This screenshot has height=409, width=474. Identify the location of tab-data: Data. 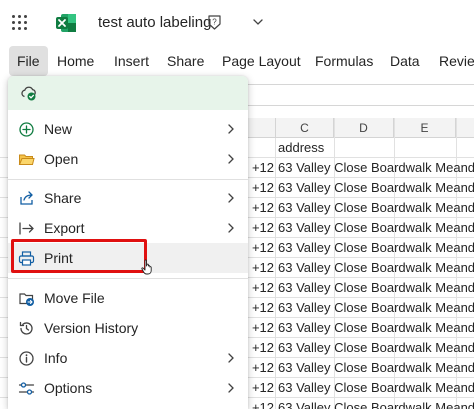
(405, 61).